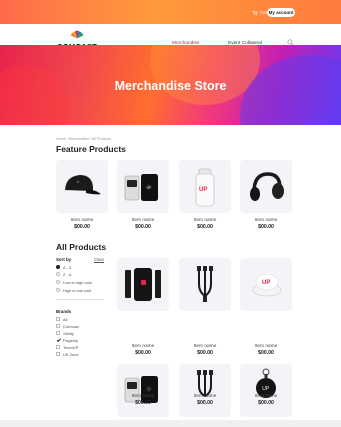 The image size is (341, 427). What do you see at coordinates (64, 259) in the screenshot?
I see `sort-by-label: Sort by` at bounding box center [64, 259].